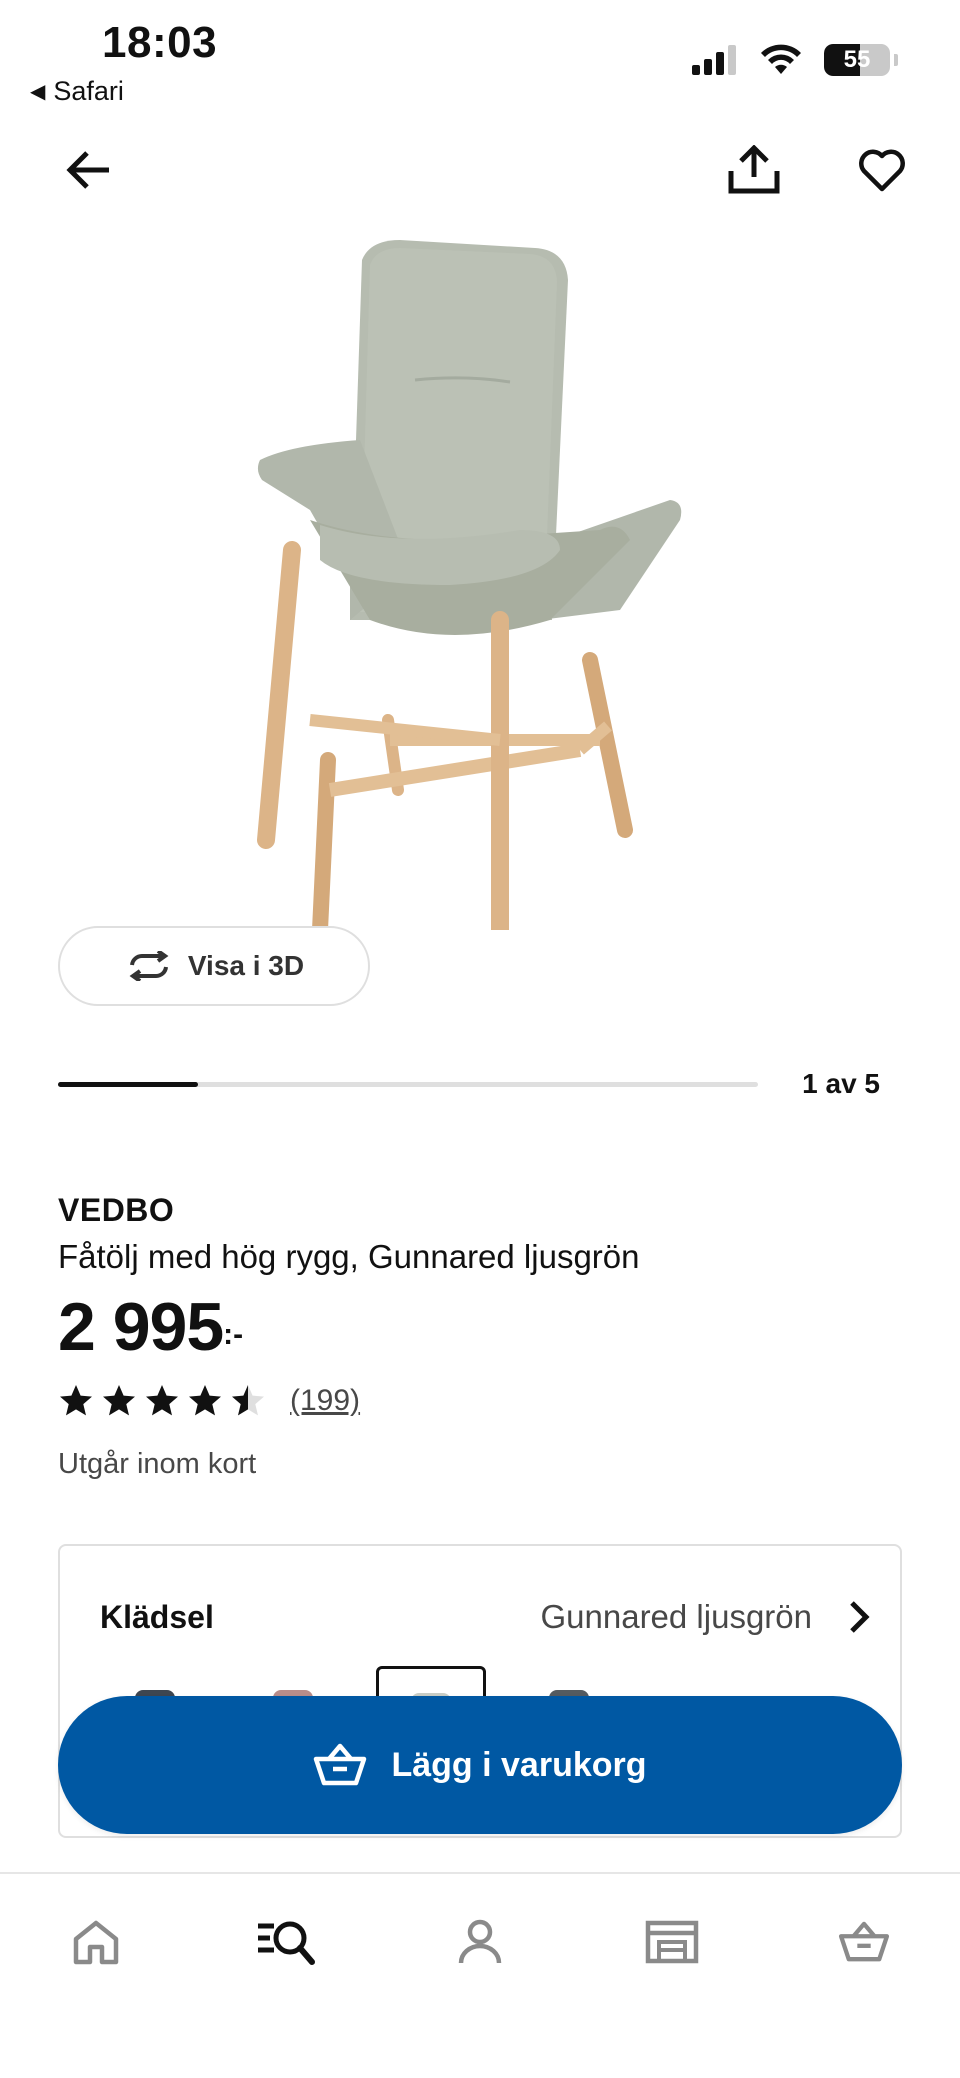 The height and width of the screenshot is (2078, 960). I want to click on view-3d-button: Visa i 3D, so click(214, 966).